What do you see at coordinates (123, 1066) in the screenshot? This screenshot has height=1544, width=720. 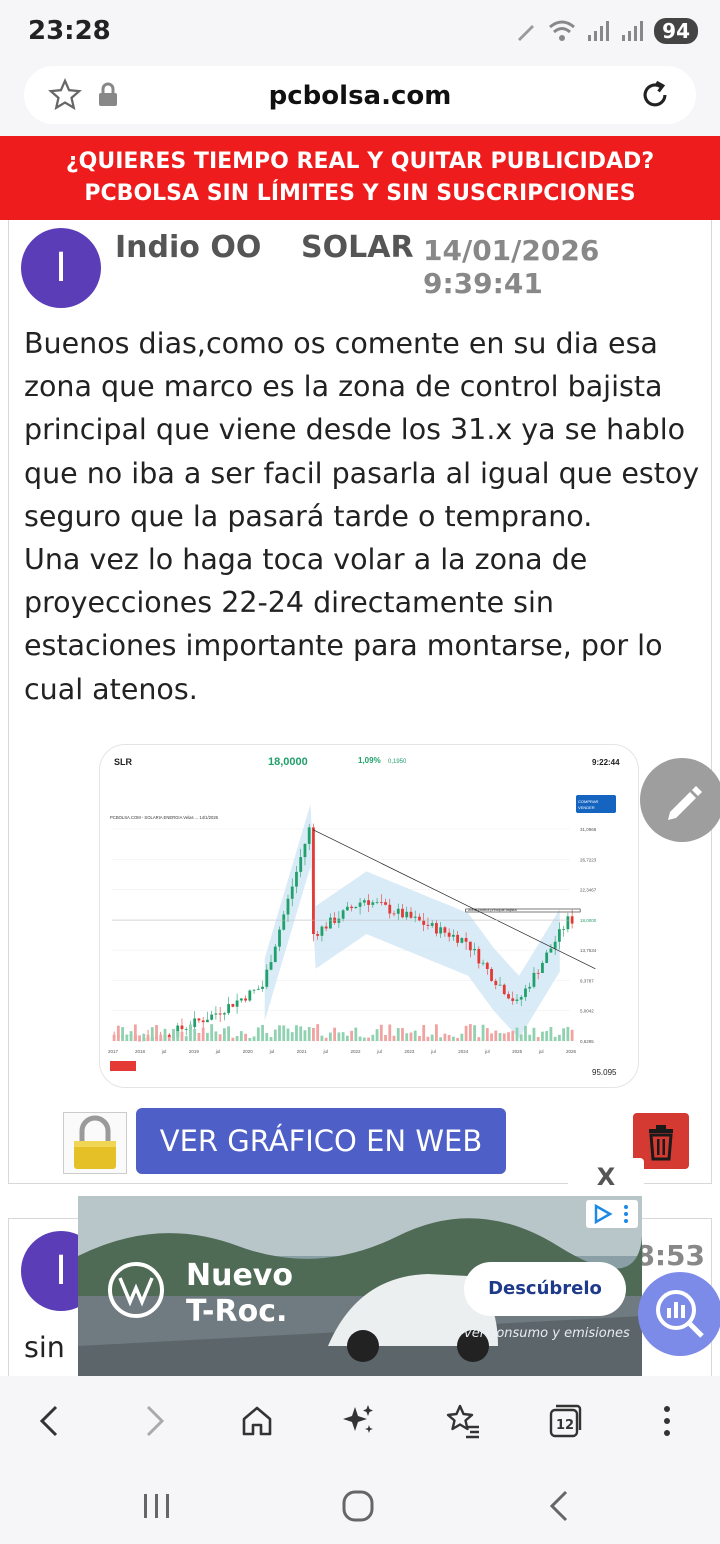 I see `chart-red-tag` at bounding box center [123, 1066].